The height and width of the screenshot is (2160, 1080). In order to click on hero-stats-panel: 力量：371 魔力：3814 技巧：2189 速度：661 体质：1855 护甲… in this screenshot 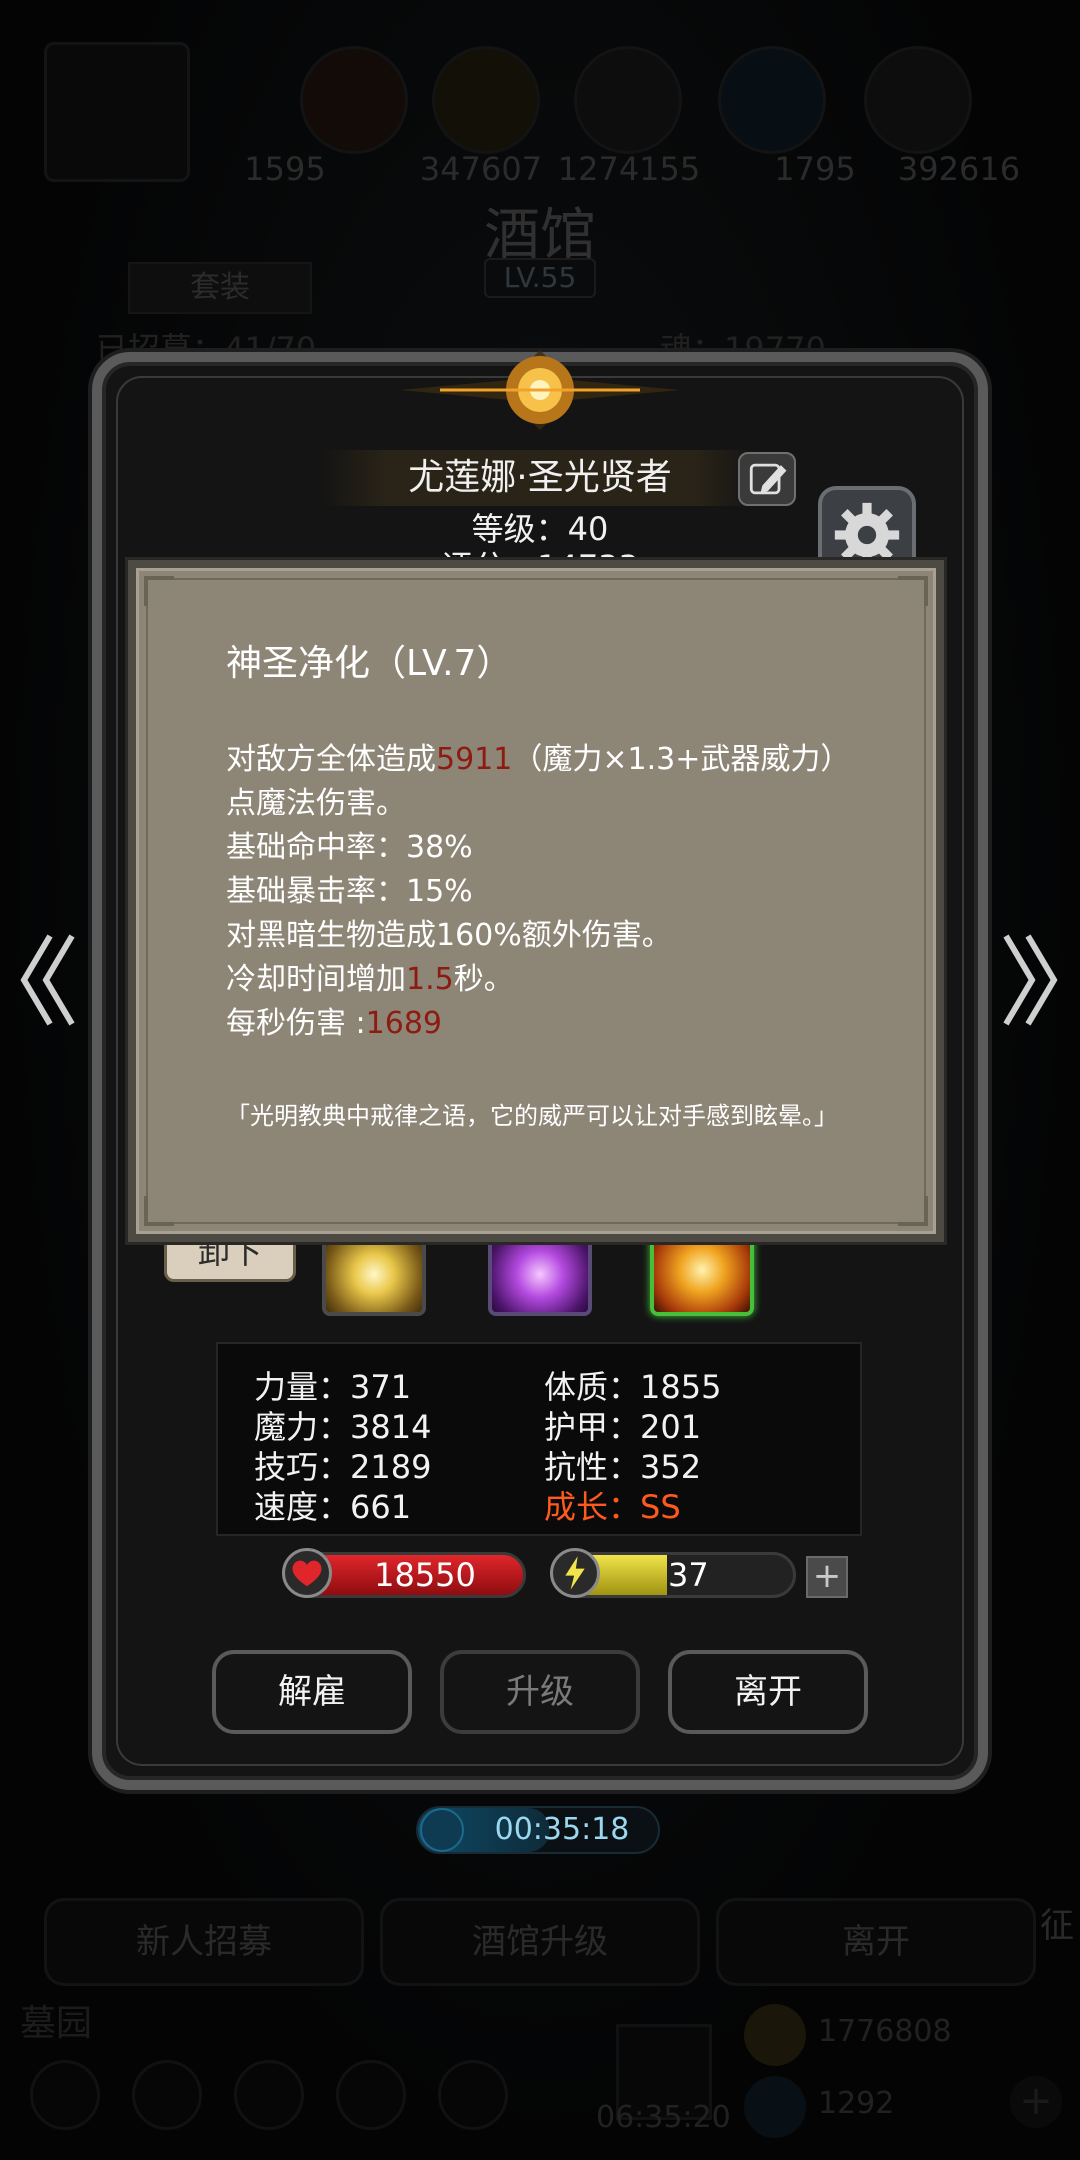, I will do `click(539, 1439)`.